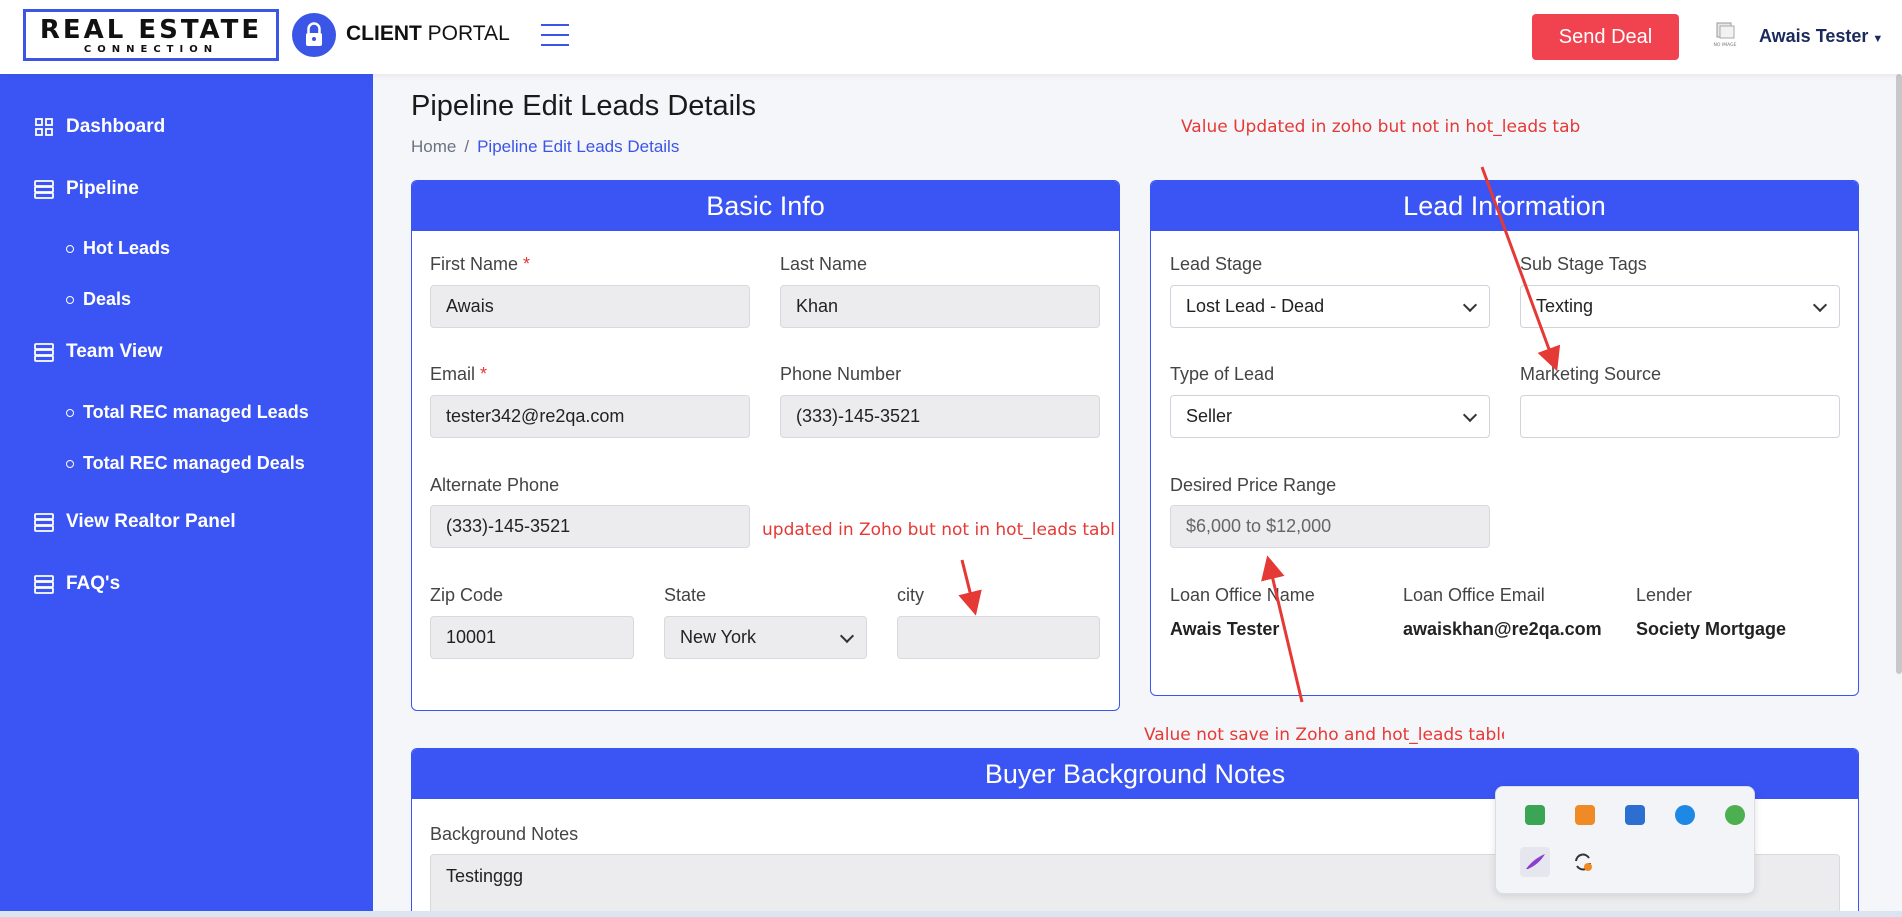 Image resolution: width=1902 pixels, height=917 pixels. I want to click on alt-phone-label: Alternate Phone, so click(495, 485).